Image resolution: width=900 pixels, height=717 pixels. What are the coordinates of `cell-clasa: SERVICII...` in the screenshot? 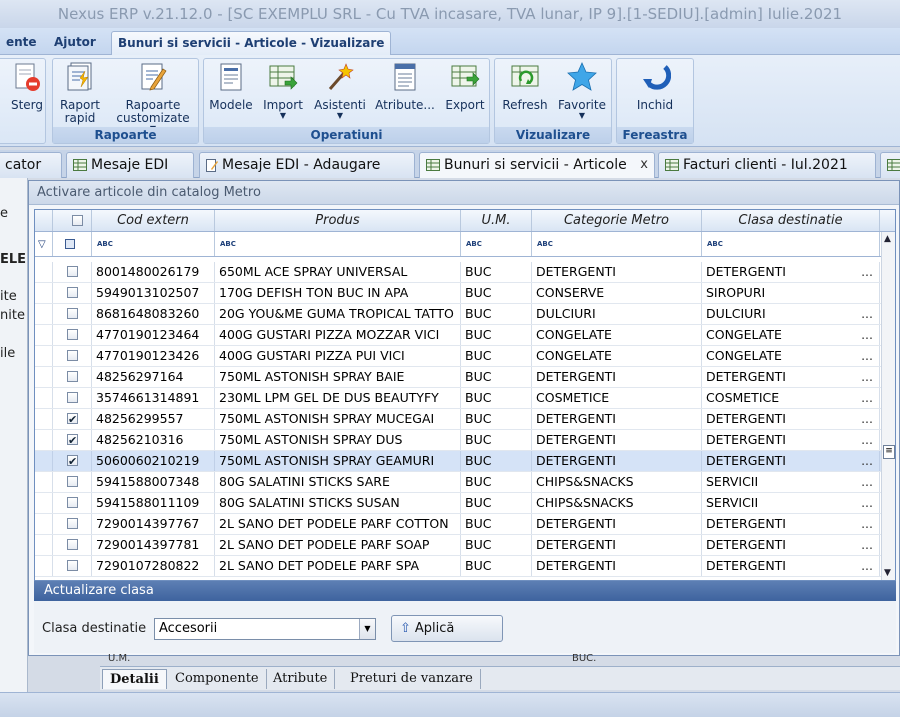 It's located at (791, 482).